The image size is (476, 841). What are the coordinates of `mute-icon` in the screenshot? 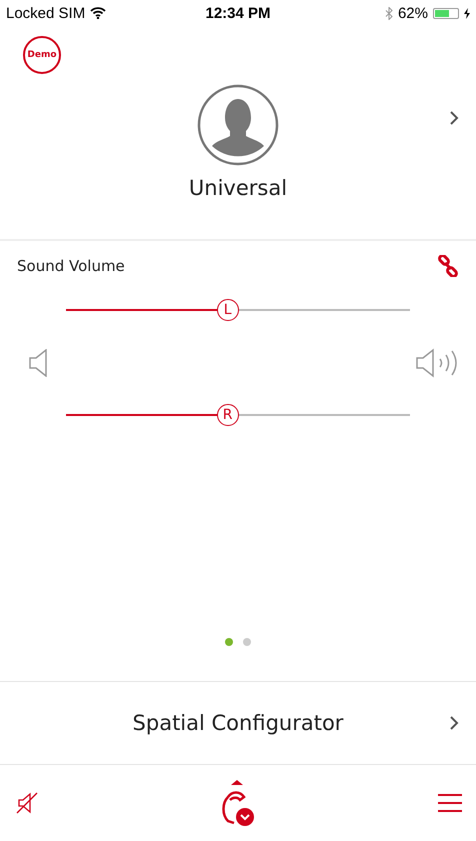 It's located at (27, 803).